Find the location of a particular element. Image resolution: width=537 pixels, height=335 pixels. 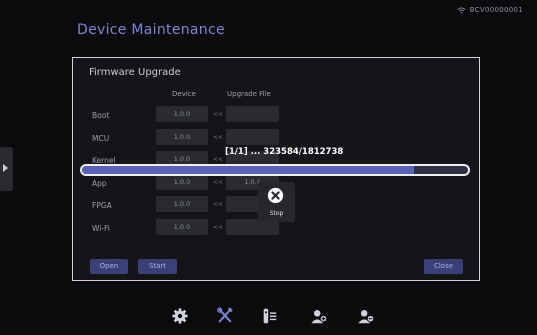

row-label-wifi: Wi-Fi is located at coordinates (101, 228).